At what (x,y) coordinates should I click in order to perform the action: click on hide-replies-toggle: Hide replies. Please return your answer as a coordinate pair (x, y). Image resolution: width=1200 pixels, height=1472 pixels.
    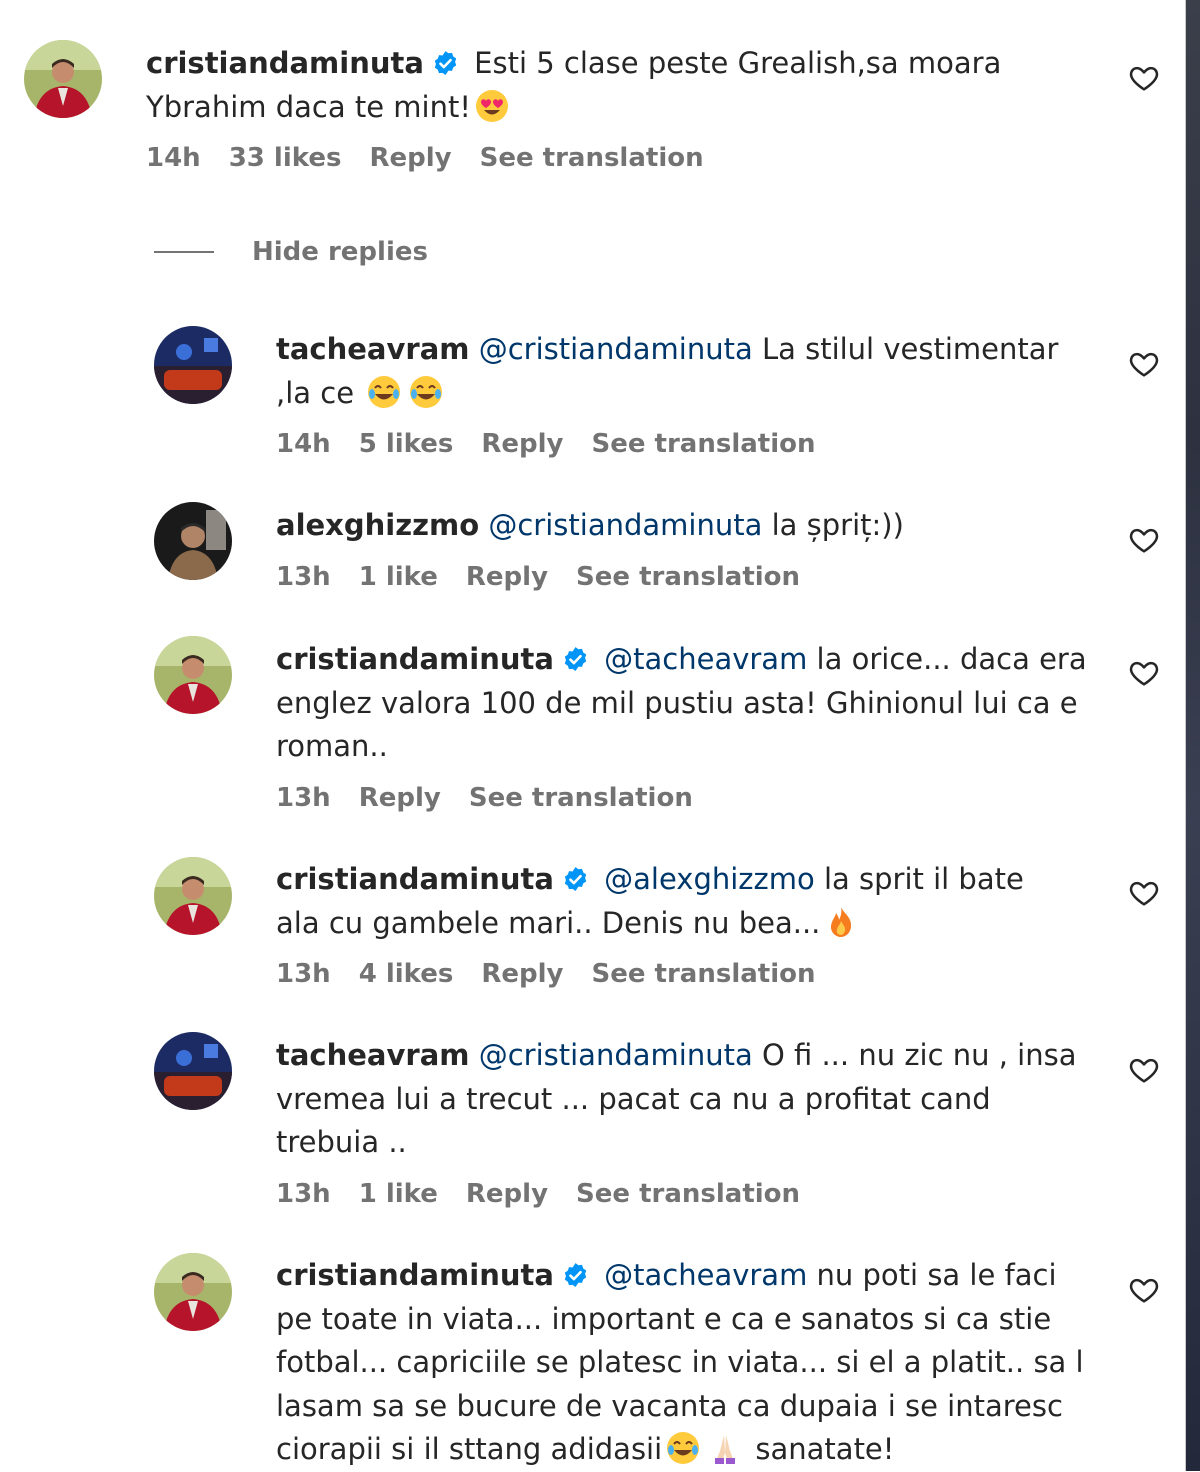
    Looking at the image, I should click on (291, 252).